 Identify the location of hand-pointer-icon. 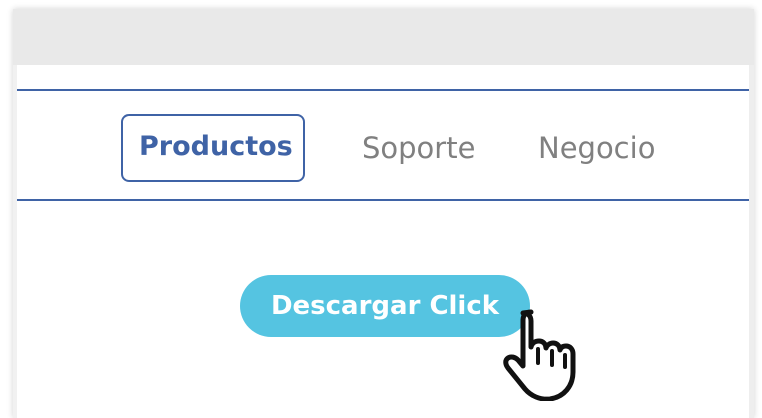
(539, 355).